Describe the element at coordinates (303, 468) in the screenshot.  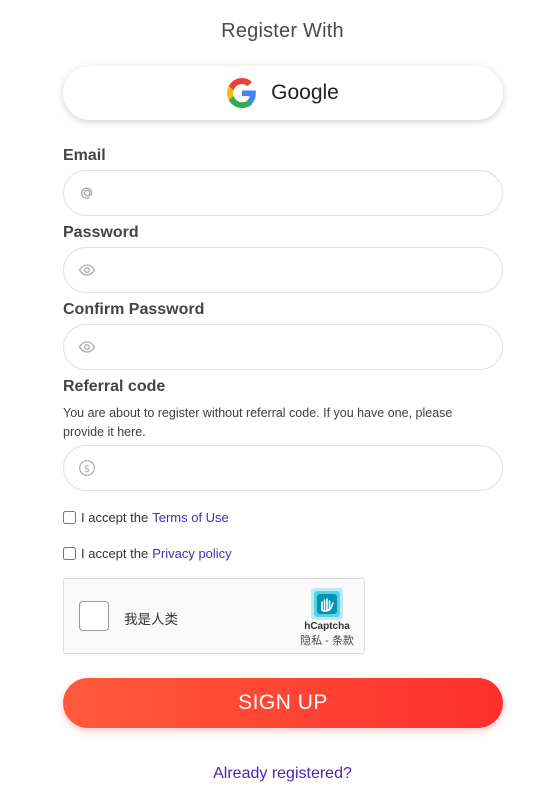
I see `referral-code-input` at that location.